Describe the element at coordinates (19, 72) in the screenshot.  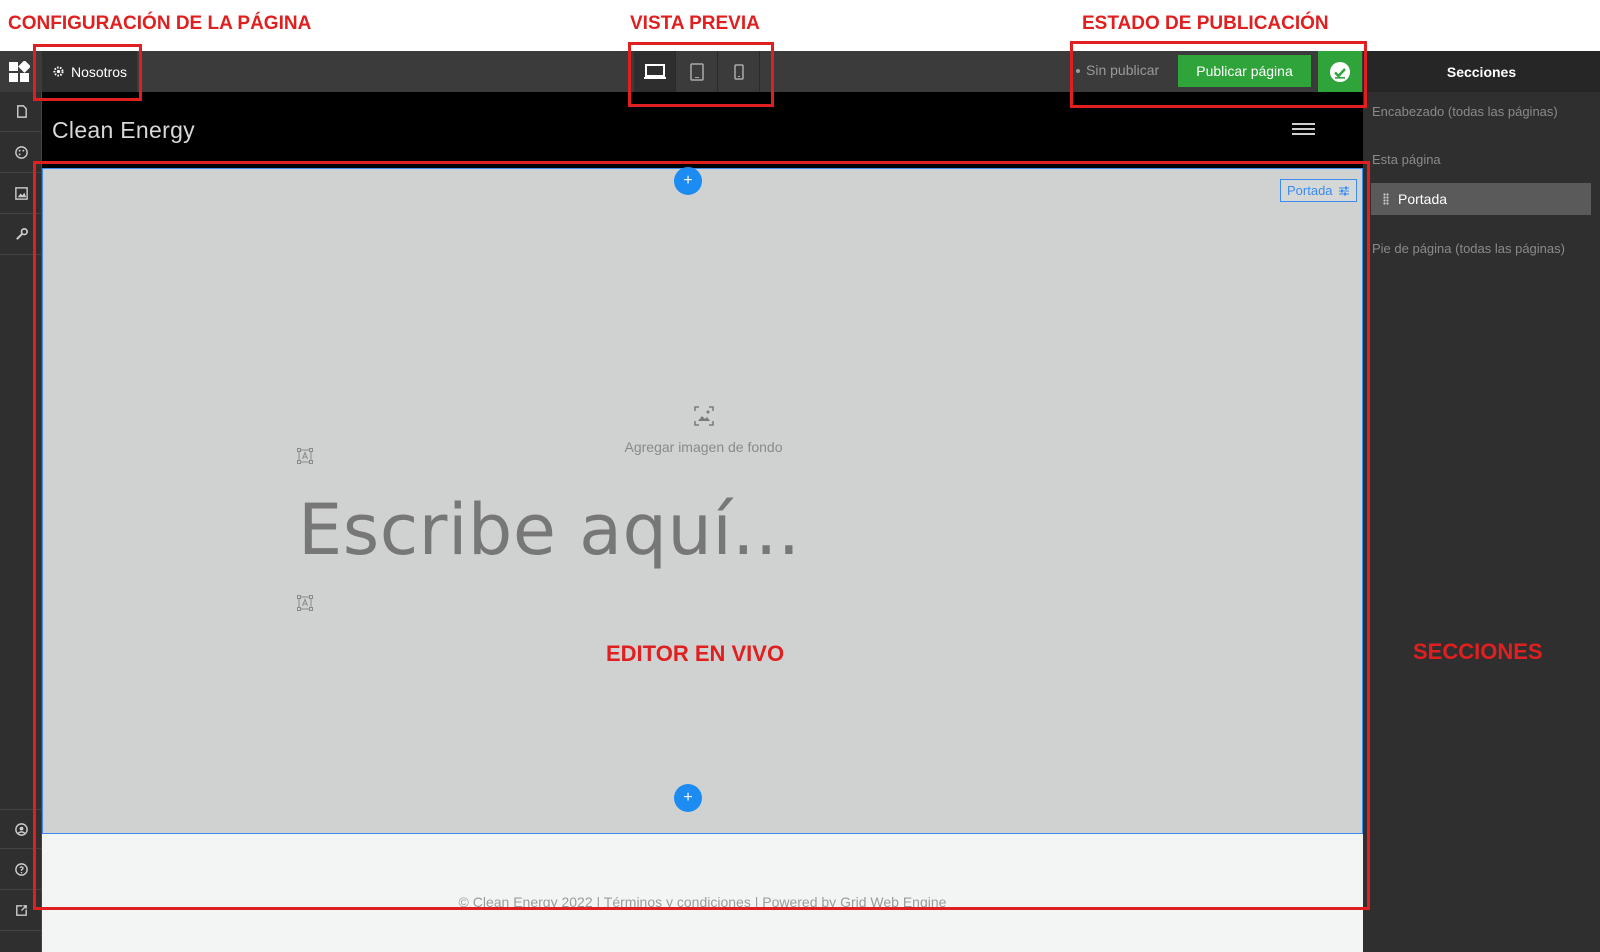
I see `app-logo-icon` at that location.